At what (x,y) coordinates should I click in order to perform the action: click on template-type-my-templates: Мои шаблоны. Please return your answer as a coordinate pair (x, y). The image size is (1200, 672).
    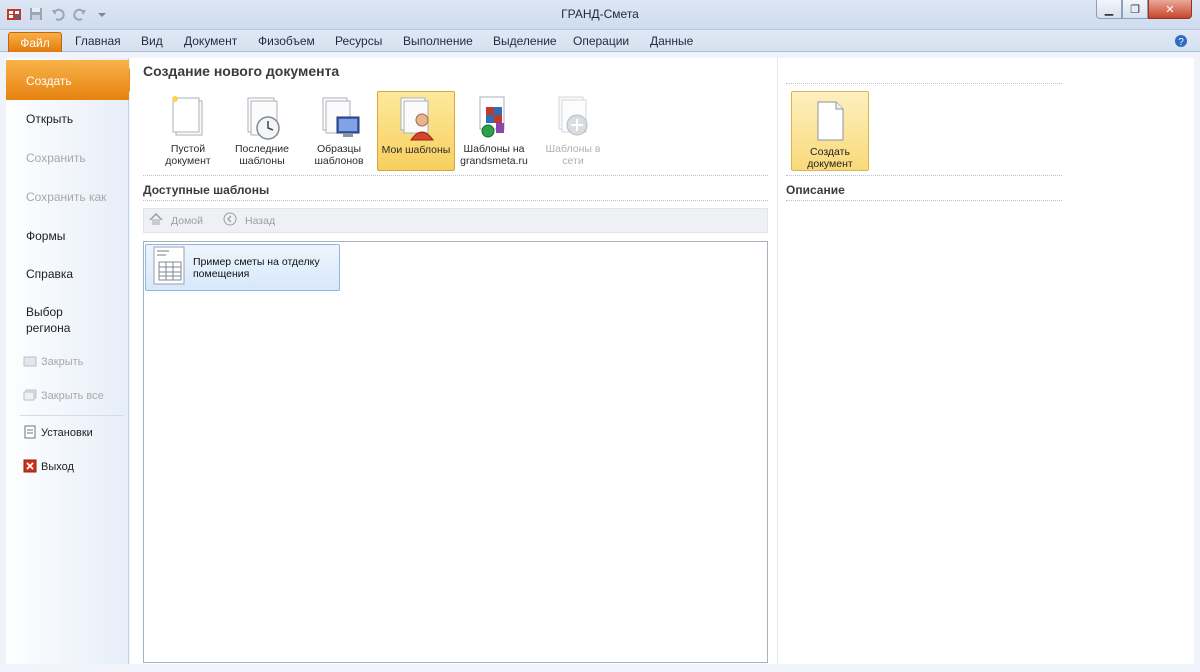
    Looking at the image, I should click on (416, 131).